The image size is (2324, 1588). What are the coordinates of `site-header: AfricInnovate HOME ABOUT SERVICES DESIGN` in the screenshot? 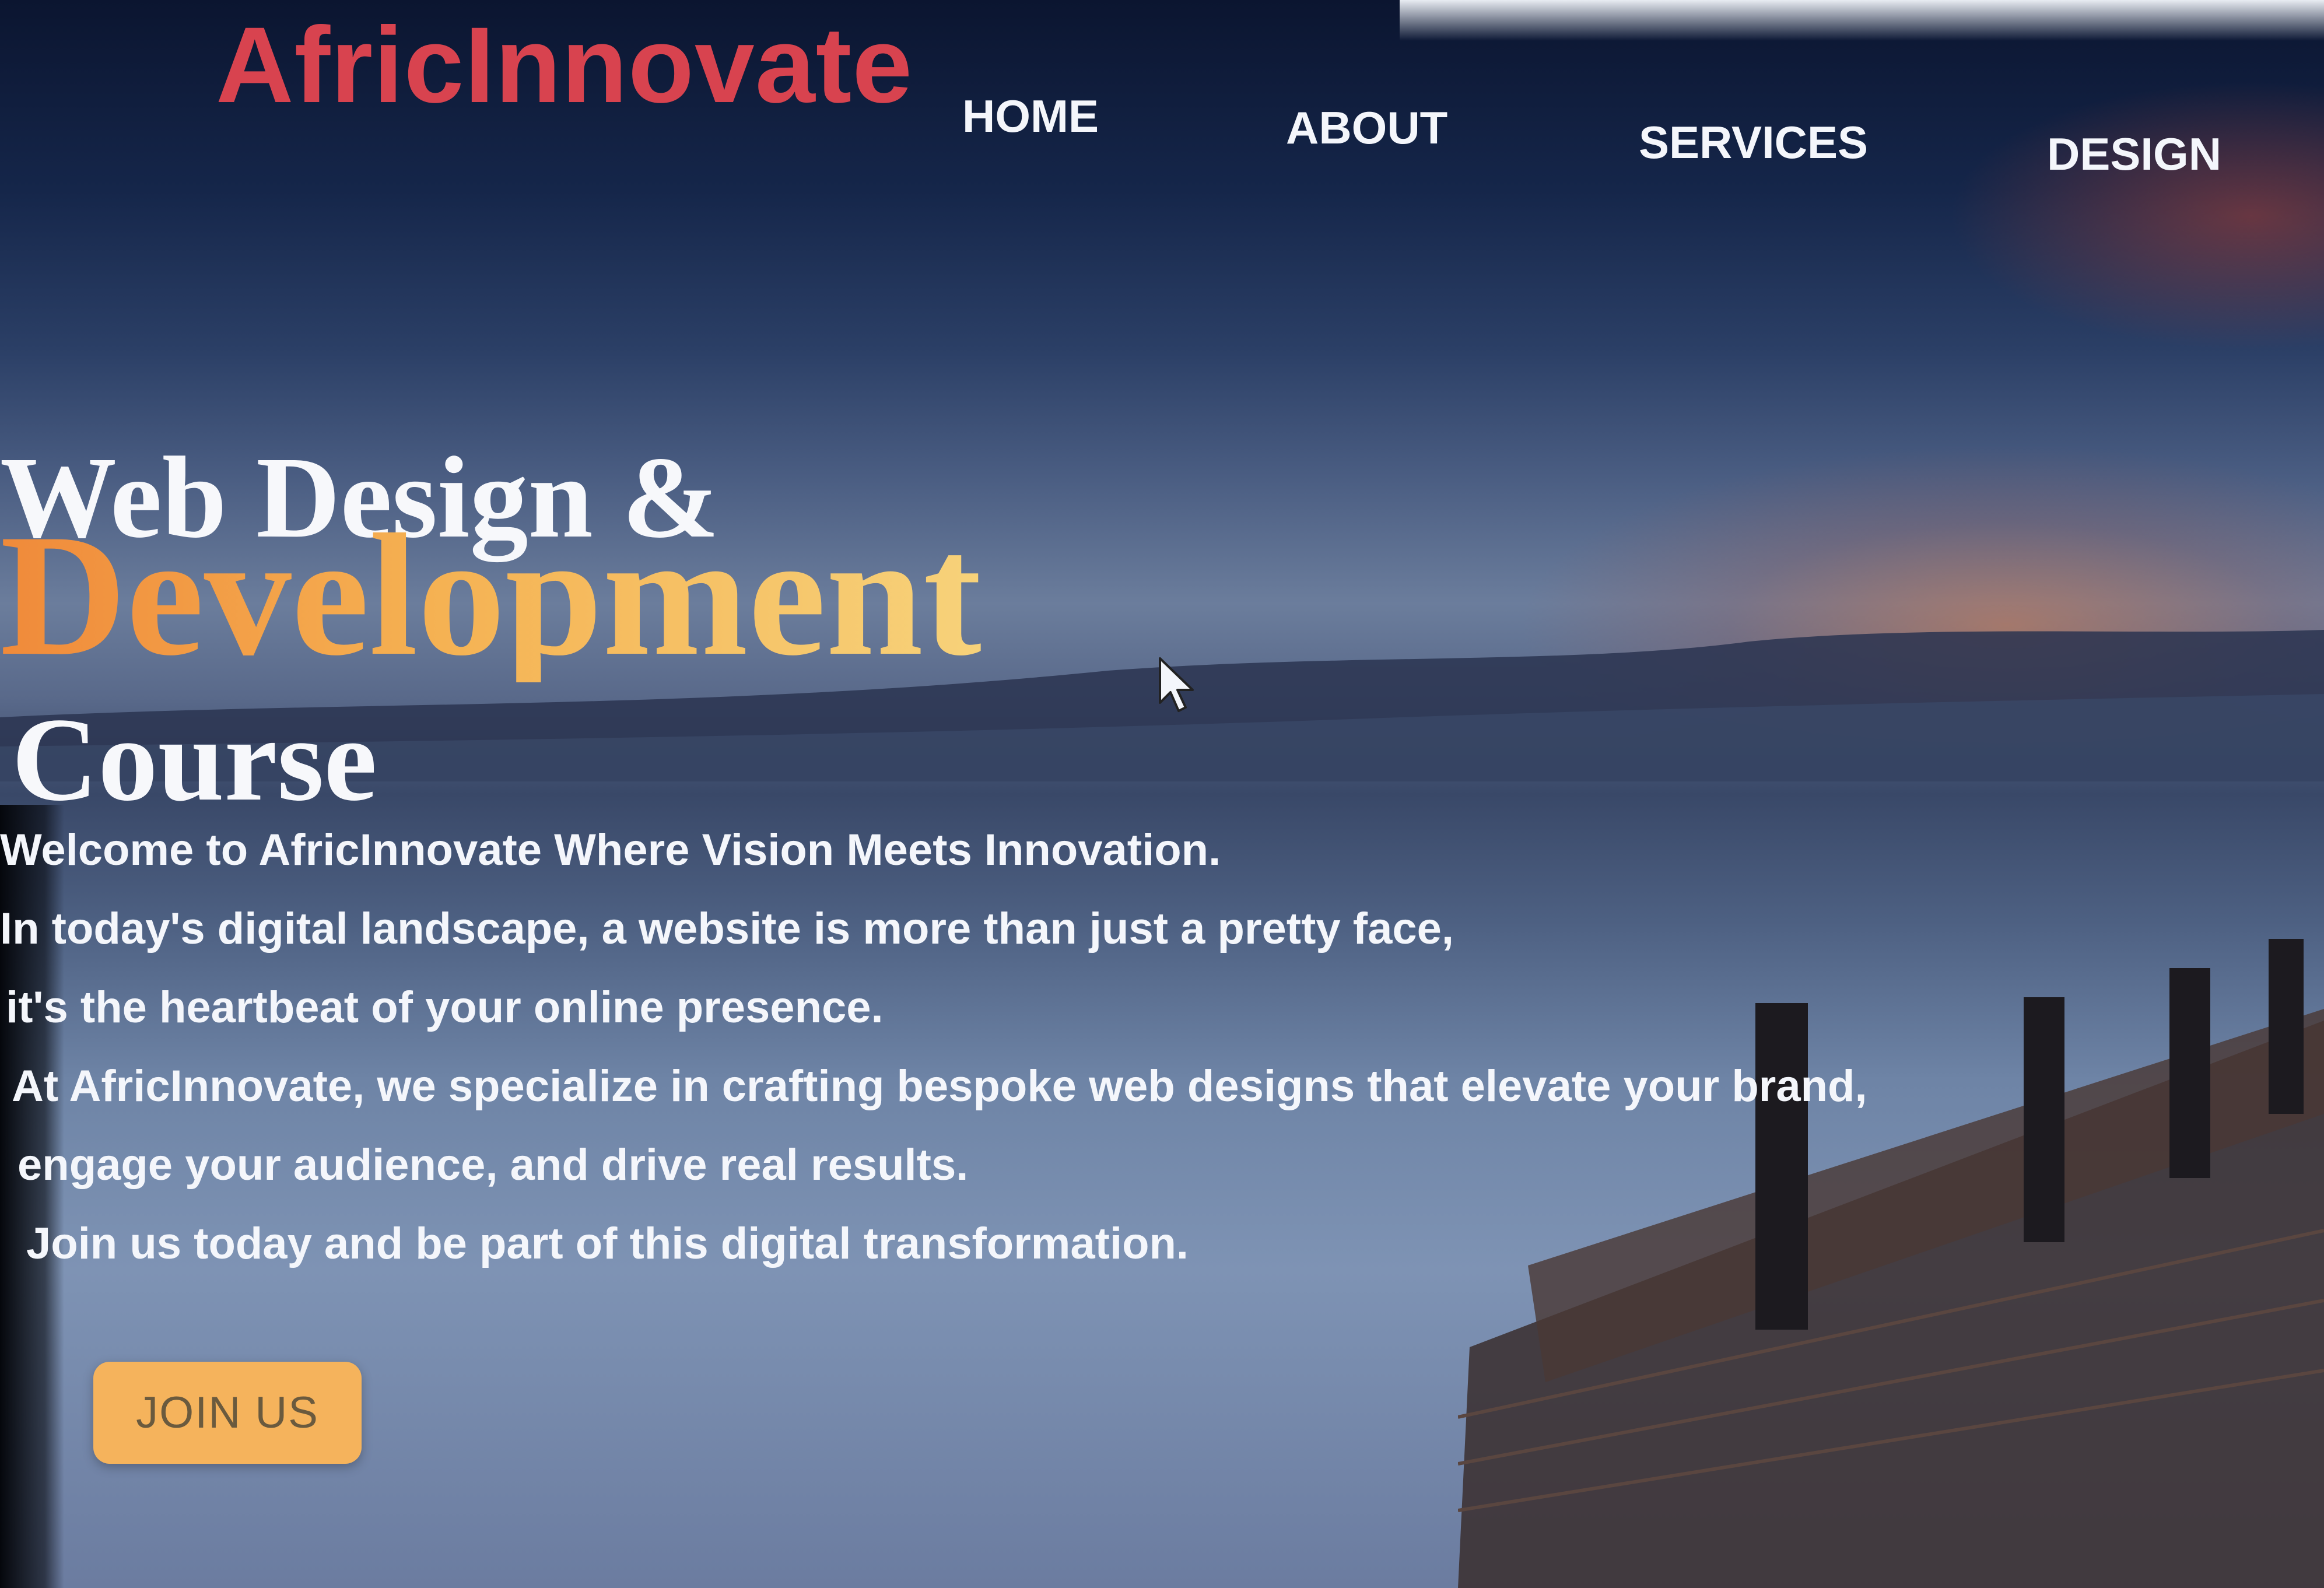 It's located at (1162, 96).